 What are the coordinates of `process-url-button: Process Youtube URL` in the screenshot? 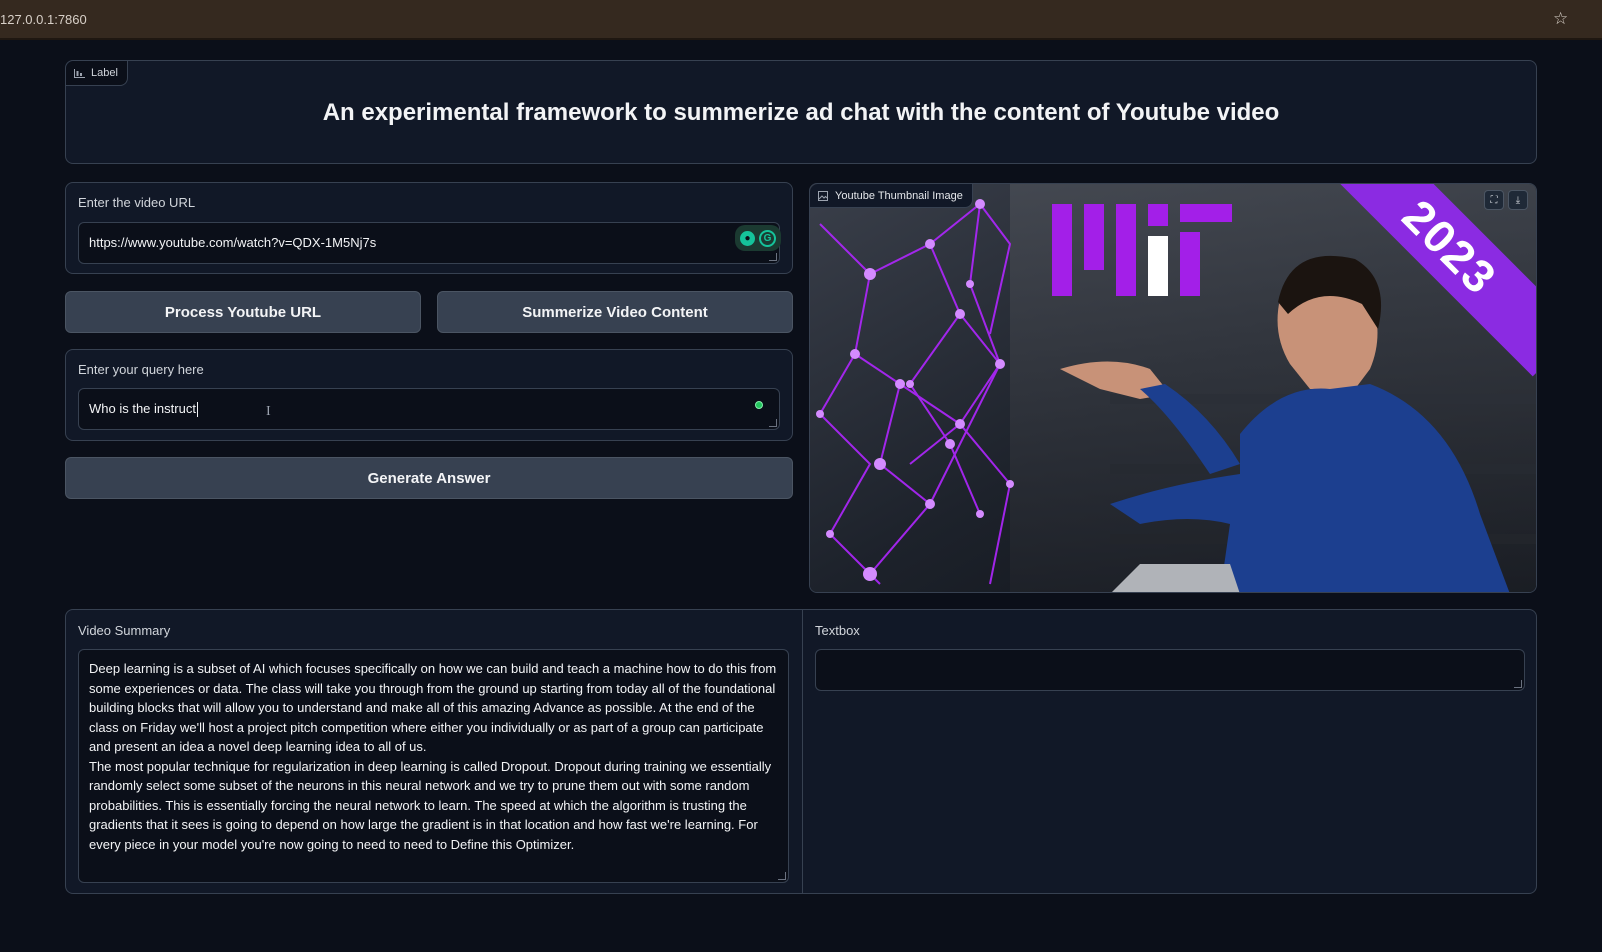 It's located at (243, 312).